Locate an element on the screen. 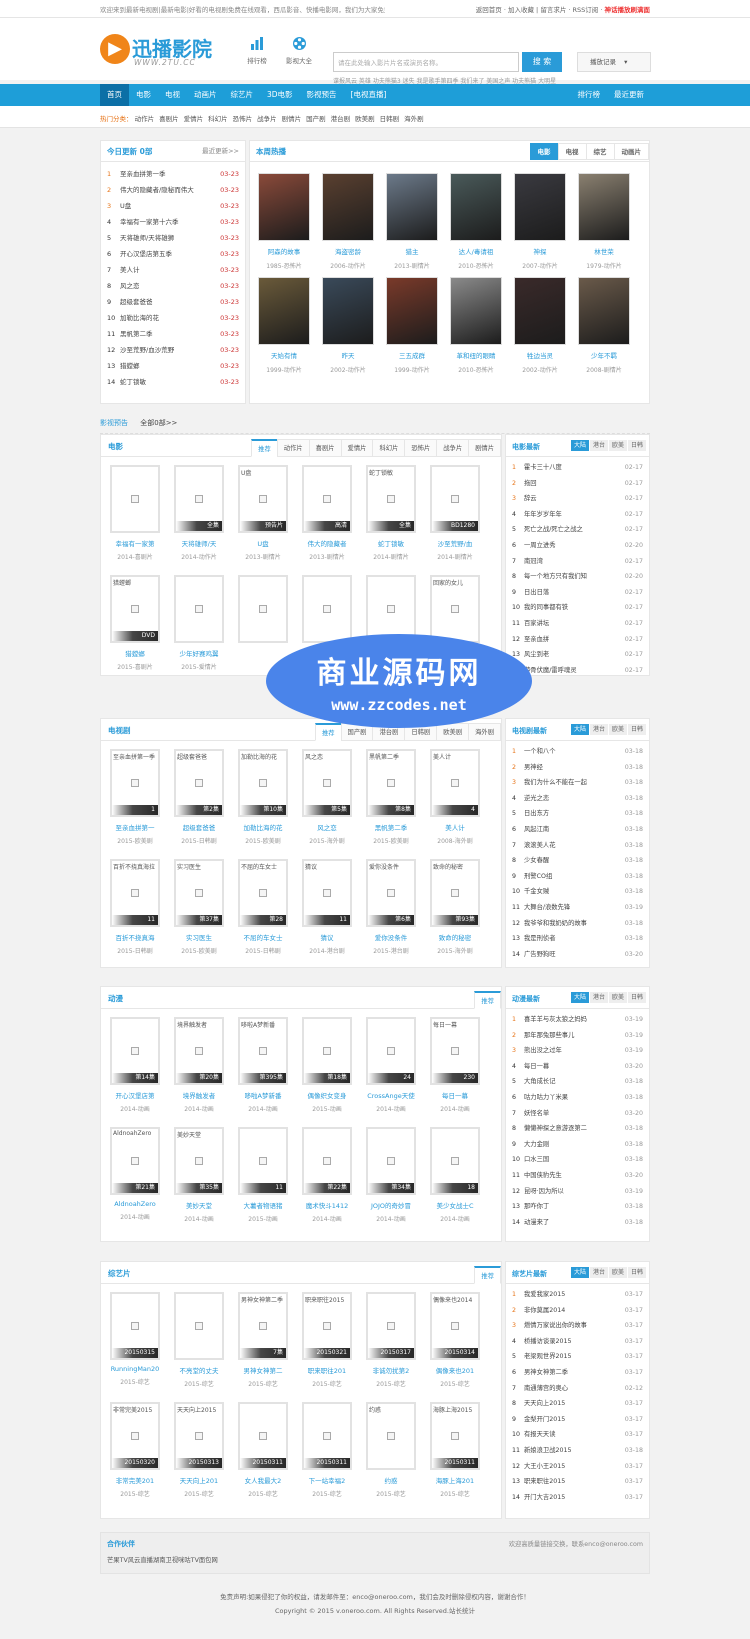 The width and height of the screenshot is (750, 1639). rank-title: 职来职往2015 is located at coordinates (571, 1482).